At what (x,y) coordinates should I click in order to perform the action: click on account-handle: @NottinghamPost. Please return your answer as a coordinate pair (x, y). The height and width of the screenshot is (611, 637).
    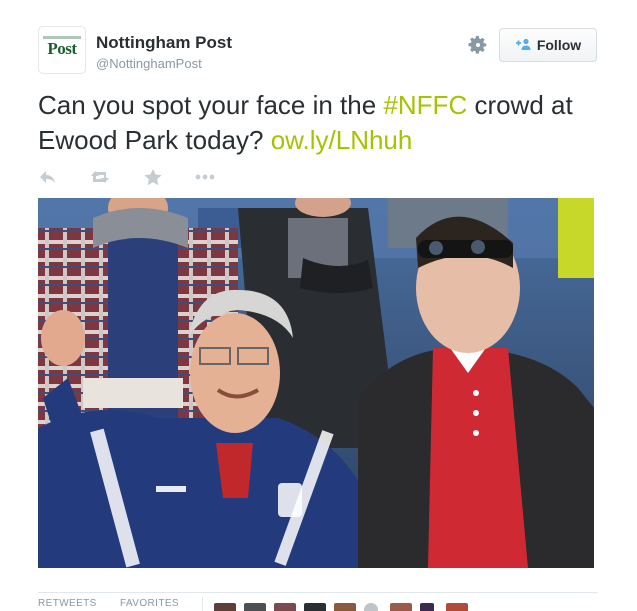
    Looking at the image, I should click on (149, 63).